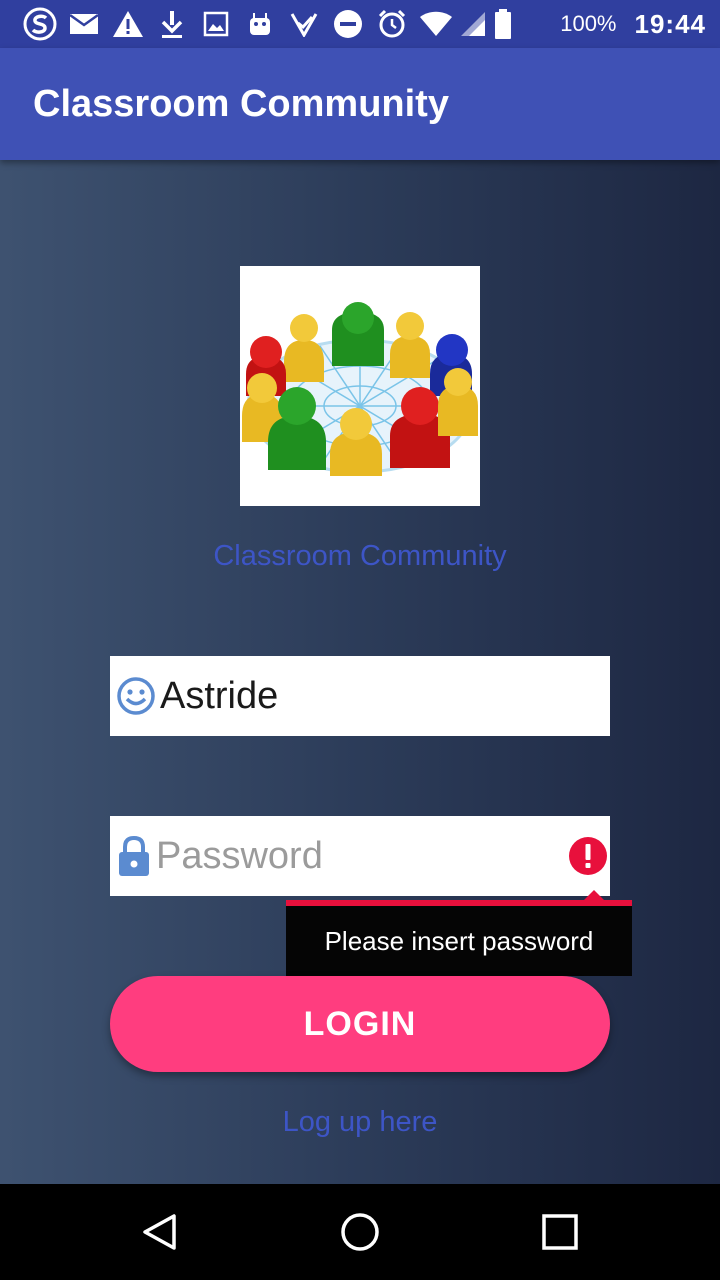 The image size is (720, 1280). I want to click on recents-button, so click(560, 1232).